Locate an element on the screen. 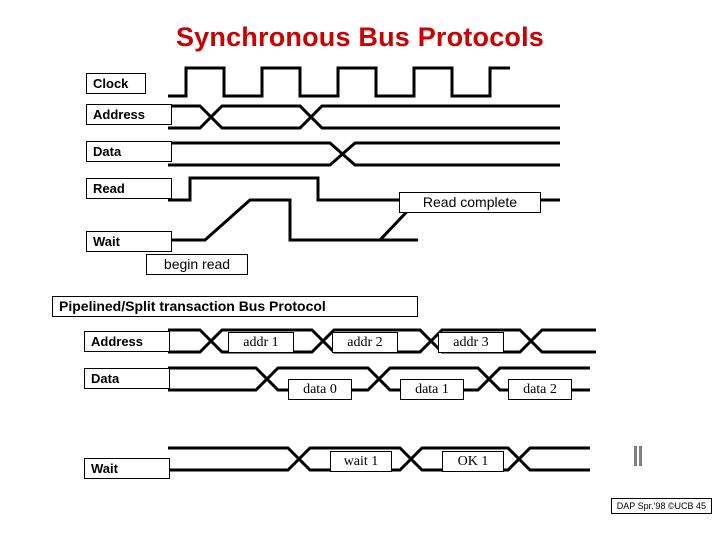  value-data-0: data 0 is located at coordinates (320, 389).